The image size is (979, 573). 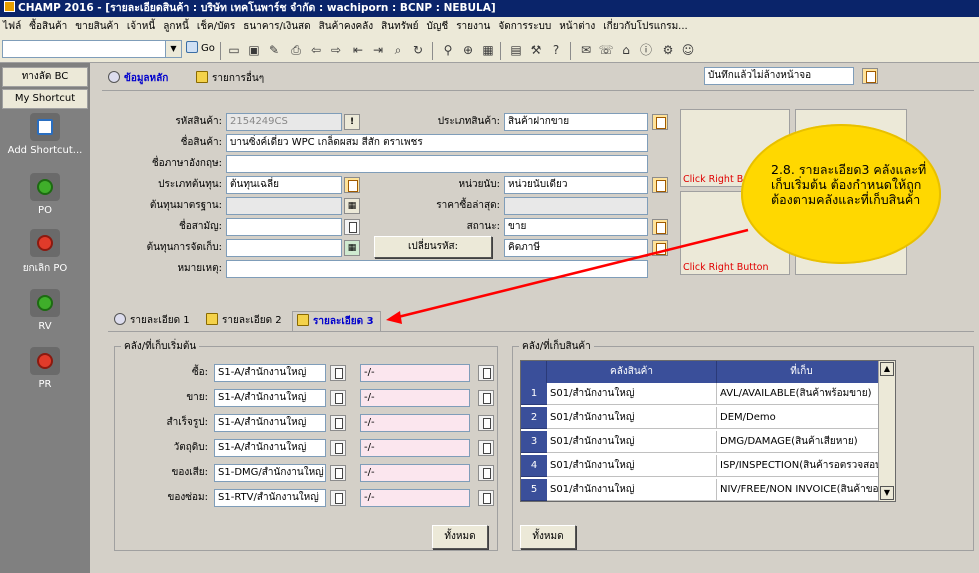 What do you see at coordinates (394, 317) in the screenshot?
I see `arrow-head` at bounding box center [394, 317].